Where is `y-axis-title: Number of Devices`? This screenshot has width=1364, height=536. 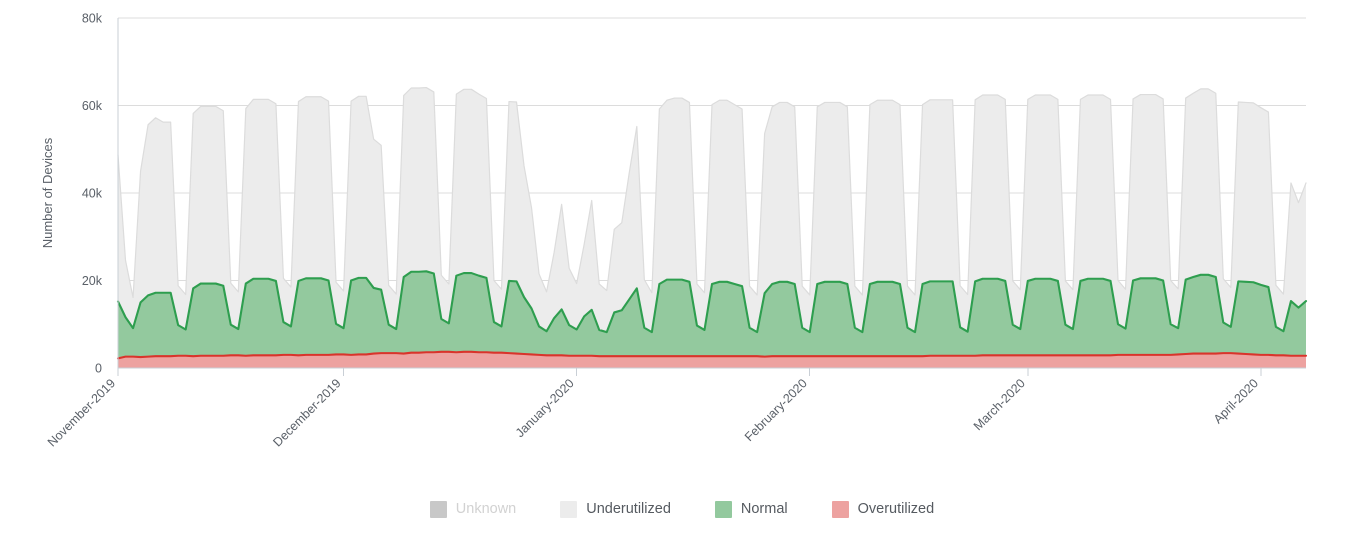
y-axis-title: Number of Devices is located at coordinates (47, 192).